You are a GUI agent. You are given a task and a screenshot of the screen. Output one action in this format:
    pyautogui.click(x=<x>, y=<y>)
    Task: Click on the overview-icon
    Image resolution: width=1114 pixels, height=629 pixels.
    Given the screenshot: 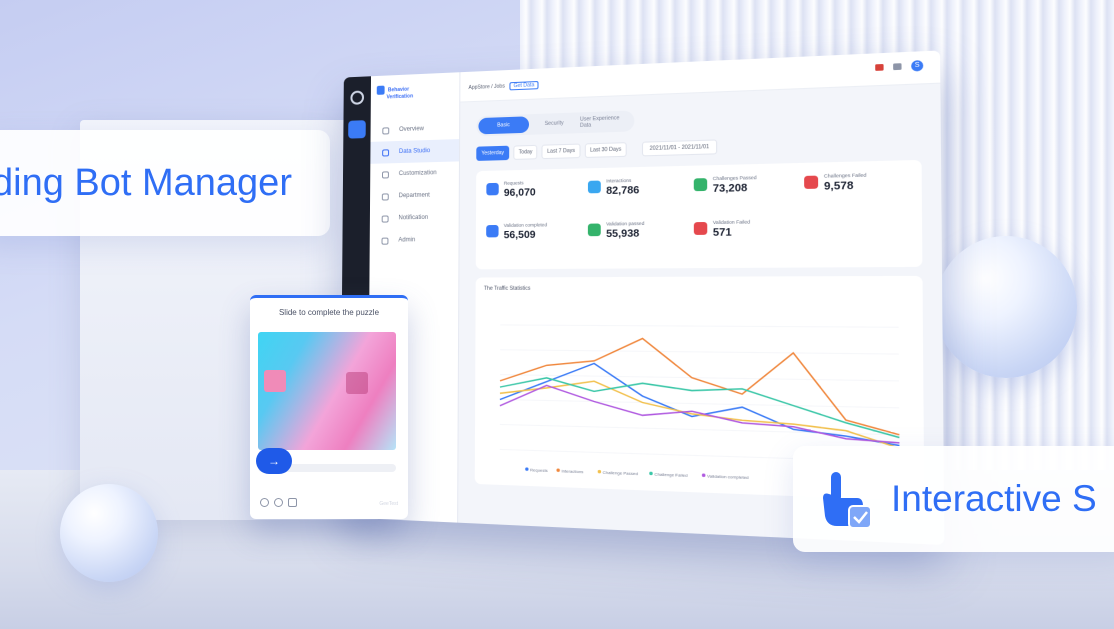 What is the action you would take?
    pyautogui.click(x=386, y=130)
    